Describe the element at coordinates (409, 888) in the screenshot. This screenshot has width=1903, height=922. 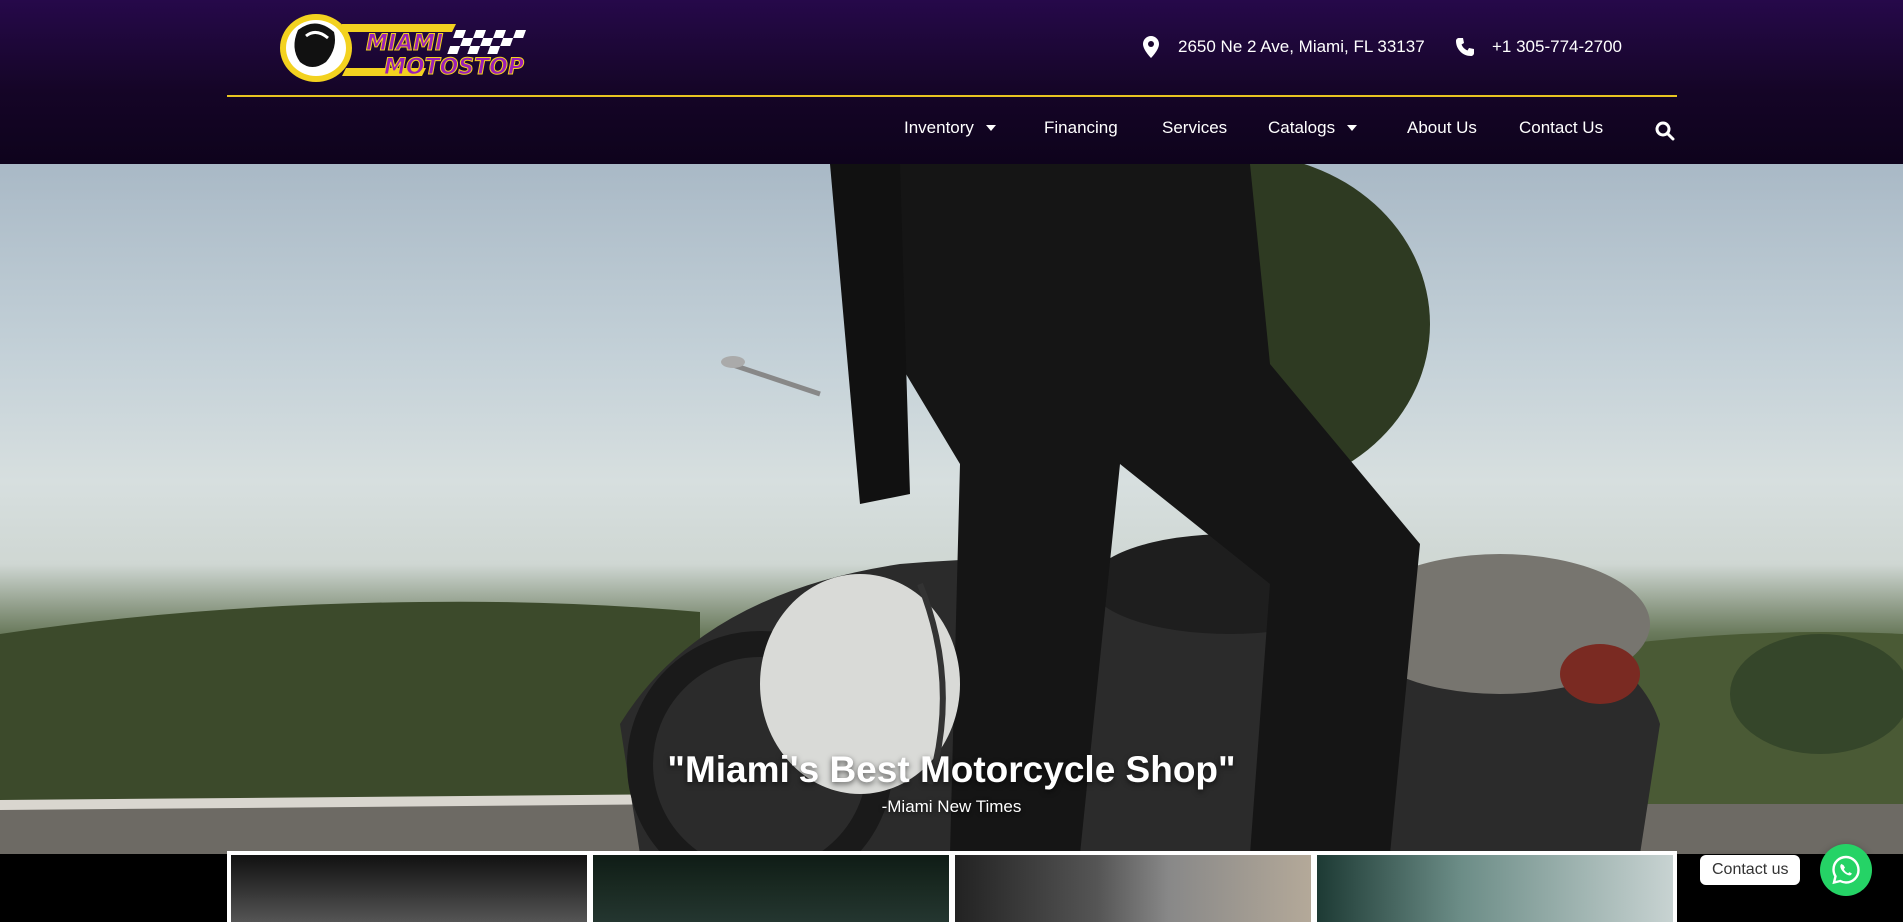
I see `feature-card-showroom` at that location.